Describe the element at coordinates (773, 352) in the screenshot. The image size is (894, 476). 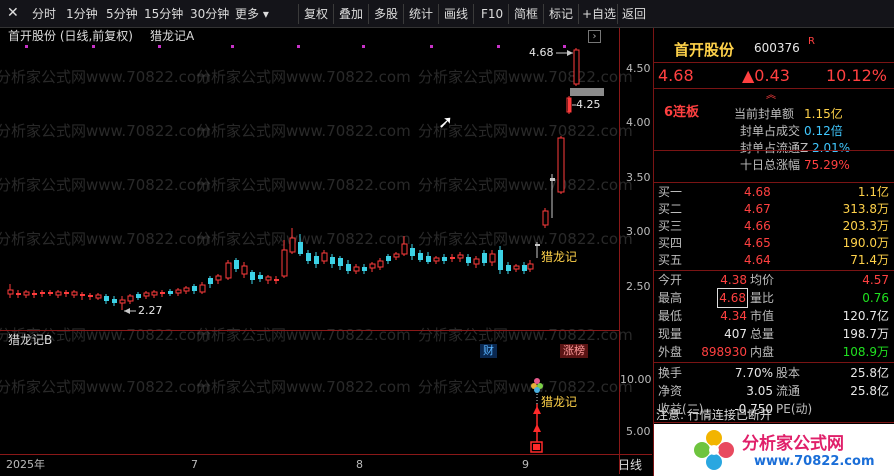
I see `stat-row: 外盘 898930 内盘 108.9万` at that location.